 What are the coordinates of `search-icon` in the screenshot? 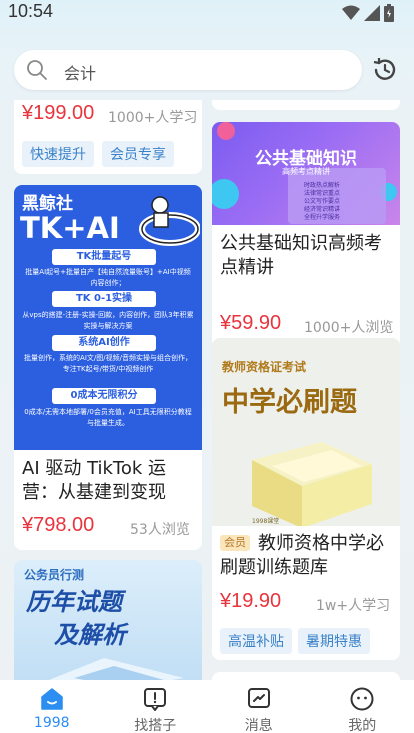 It's located at (37, 70).